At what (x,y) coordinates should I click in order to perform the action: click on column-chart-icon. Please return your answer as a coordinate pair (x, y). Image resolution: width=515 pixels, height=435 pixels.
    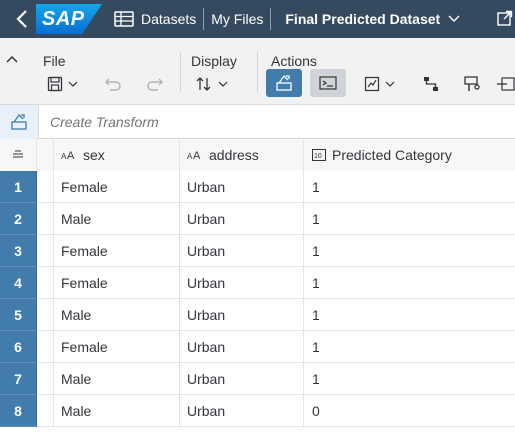
    Looking at the image, I should click on (371, 84).